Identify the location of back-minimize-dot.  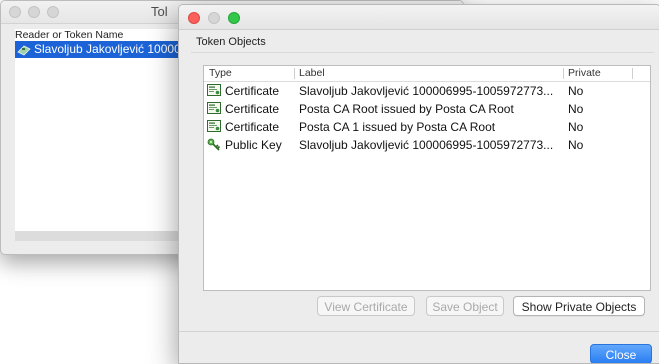
(34, 12).